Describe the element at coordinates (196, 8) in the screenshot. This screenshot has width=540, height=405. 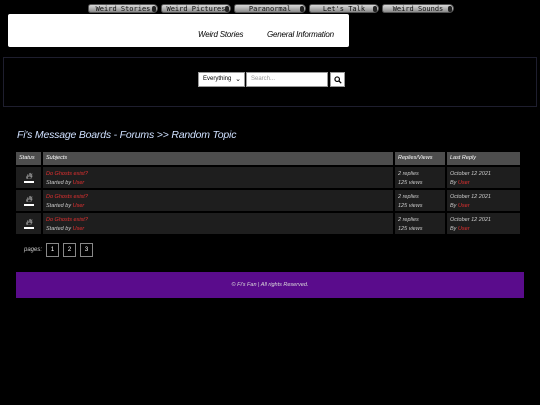
I see `nav-tab-weird-pictures: Weird Pictures` at that location.